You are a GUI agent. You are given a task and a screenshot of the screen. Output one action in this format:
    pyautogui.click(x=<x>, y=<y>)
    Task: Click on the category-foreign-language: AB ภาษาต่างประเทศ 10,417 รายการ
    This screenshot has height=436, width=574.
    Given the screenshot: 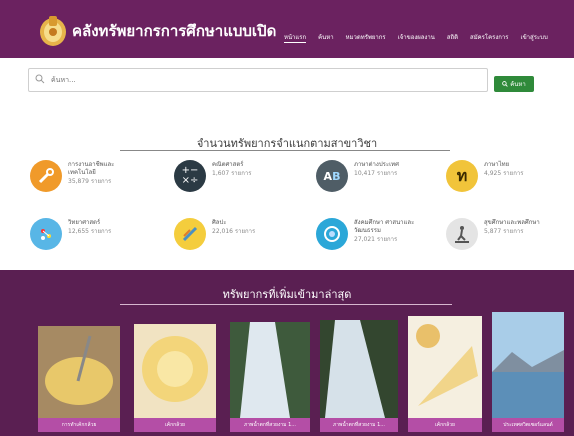 What is the action you would take?
    pyautogui.click(x=371, y=176)
    